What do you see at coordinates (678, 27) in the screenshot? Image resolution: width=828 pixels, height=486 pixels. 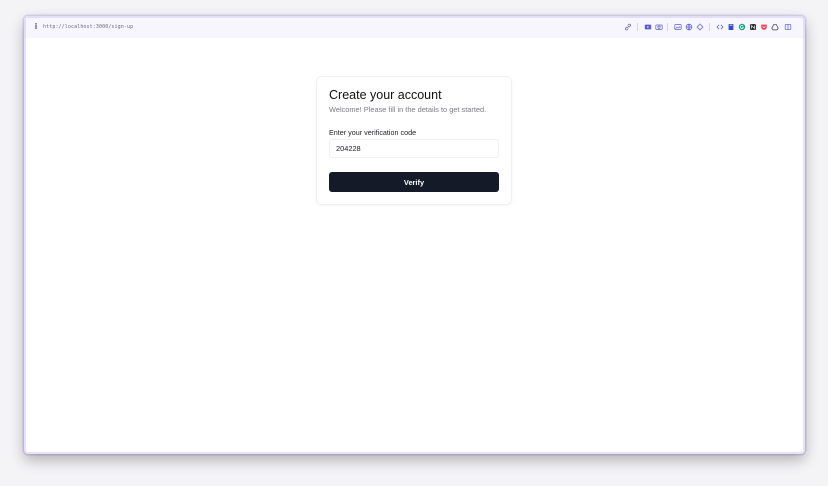 I see `image-icon` at bounding box center [678, 27].